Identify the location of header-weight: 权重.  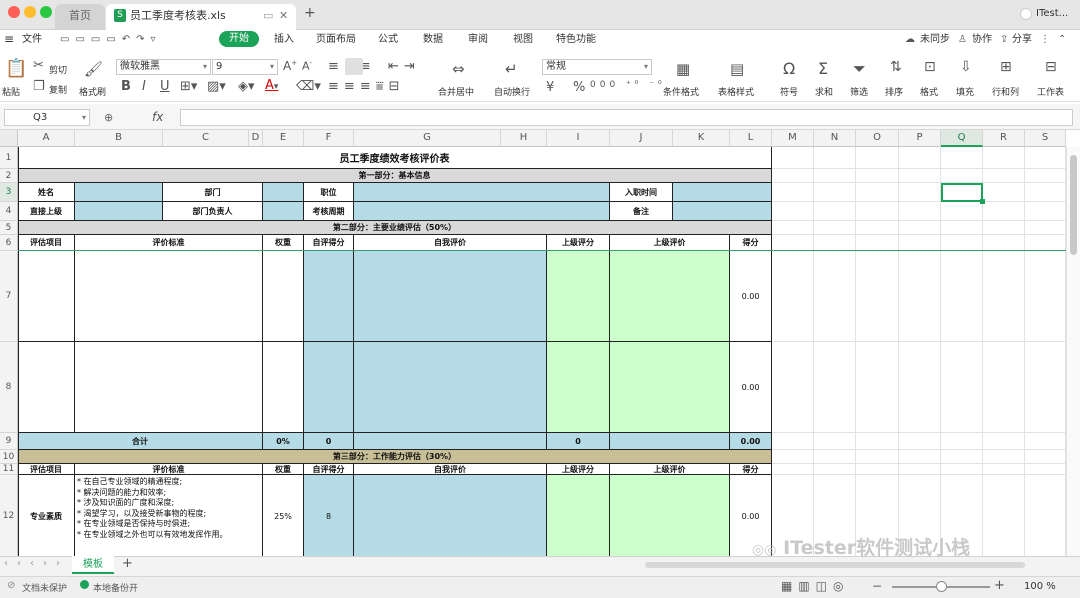
(283, 243).